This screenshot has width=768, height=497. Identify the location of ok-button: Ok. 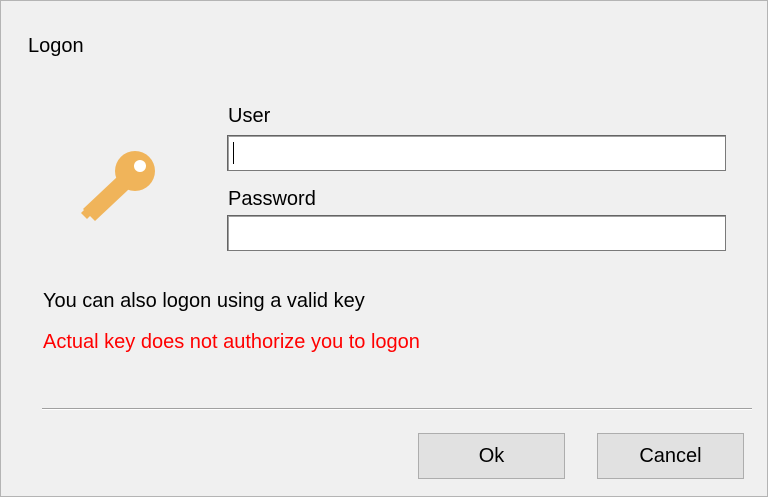
(491, 456).